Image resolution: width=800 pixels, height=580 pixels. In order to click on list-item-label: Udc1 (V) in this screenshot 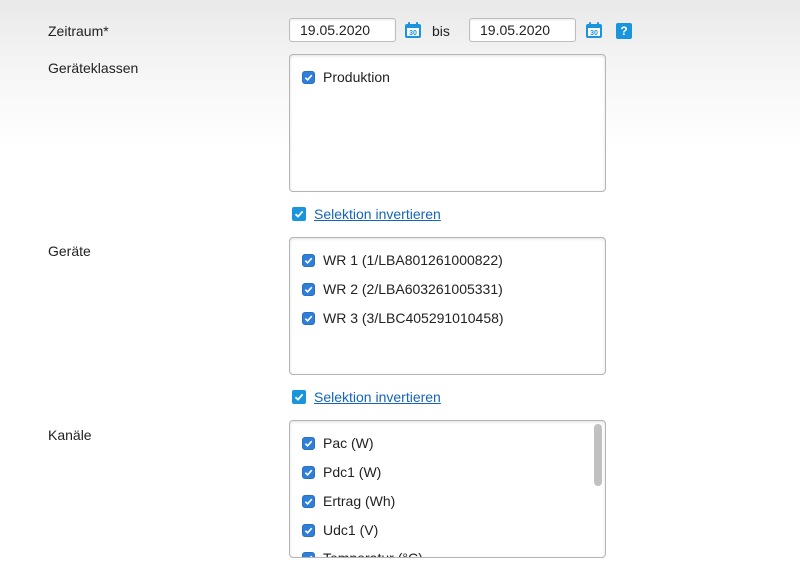, I will do `click(351, 530)`.